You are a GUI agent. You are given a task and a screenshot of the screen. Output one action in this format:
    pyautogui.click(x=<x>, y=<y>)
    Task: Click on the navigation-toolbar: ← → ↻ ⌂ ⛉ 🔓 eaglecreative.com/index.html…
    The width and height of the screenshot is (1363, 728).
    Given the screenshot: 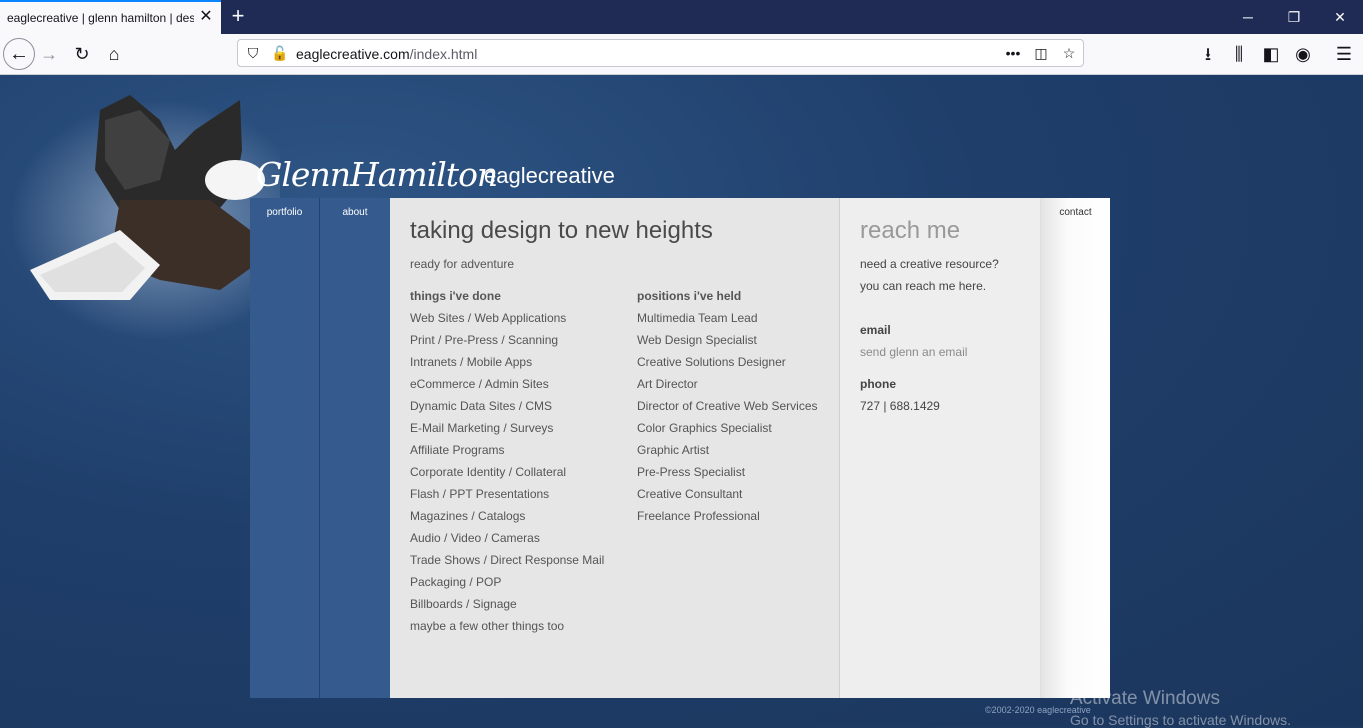 What is the action you would take?
    pyautogui.click(x=681, y=54)
    